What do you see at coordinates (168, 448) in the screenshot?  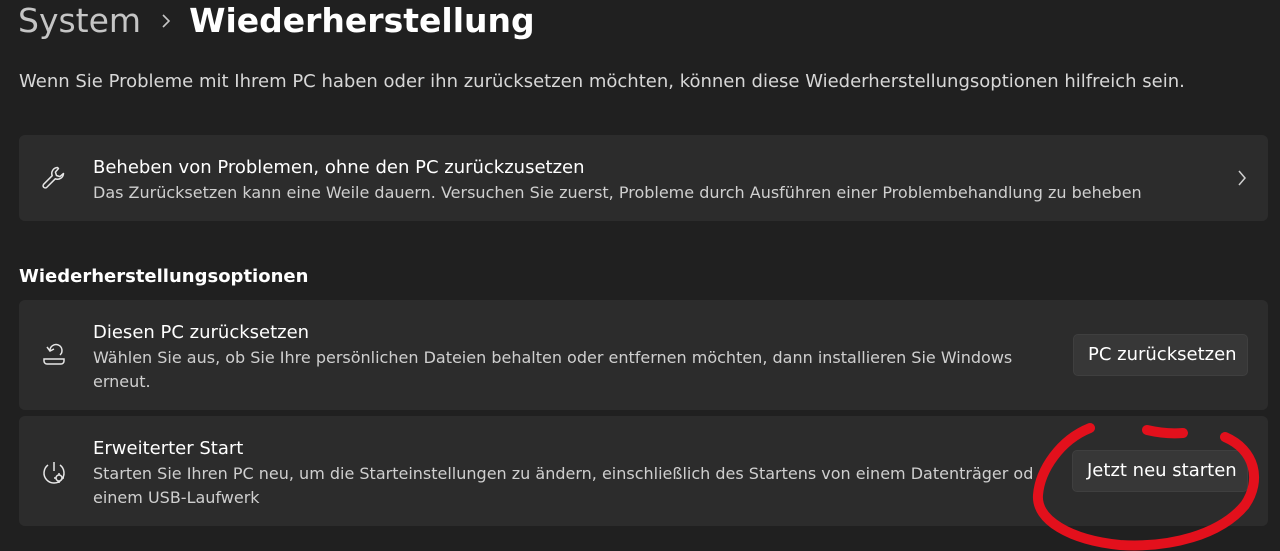 I see `advanced-startup-title: Erweiterter Start` at bounding box center [168, 448].